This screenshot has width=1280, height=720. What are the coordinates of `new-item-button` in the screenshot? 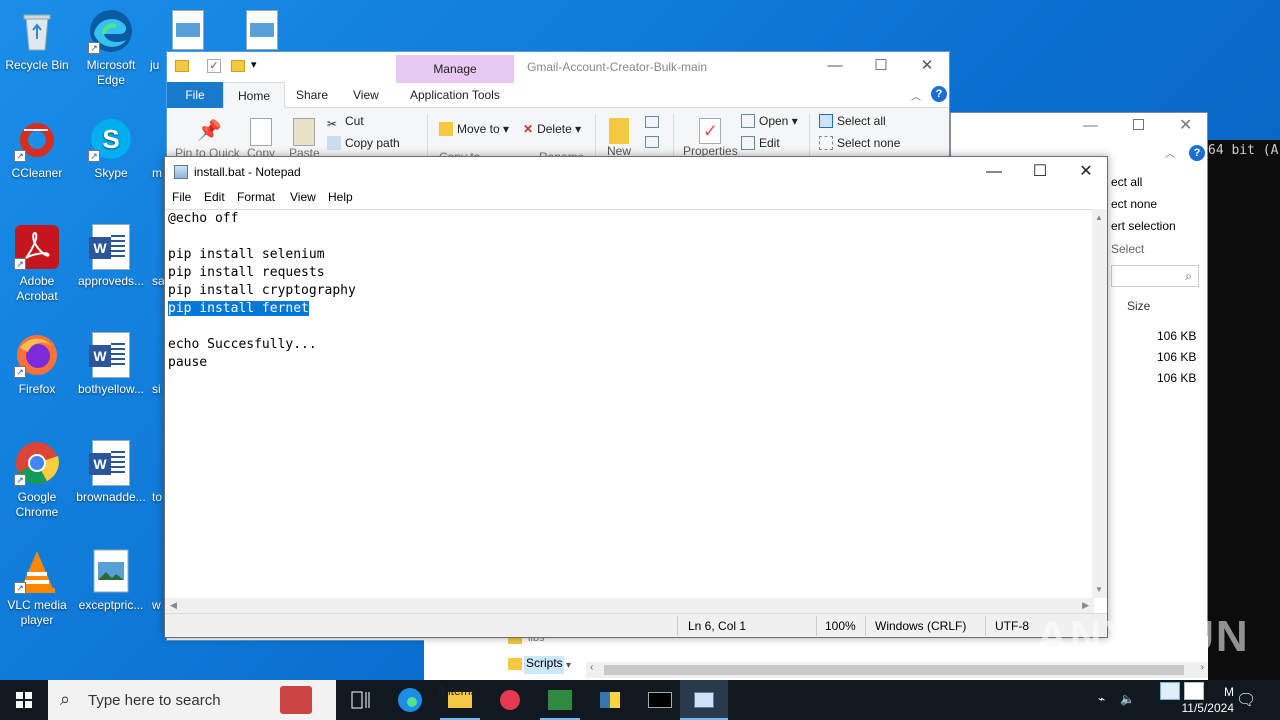 It's located at (655, 136).